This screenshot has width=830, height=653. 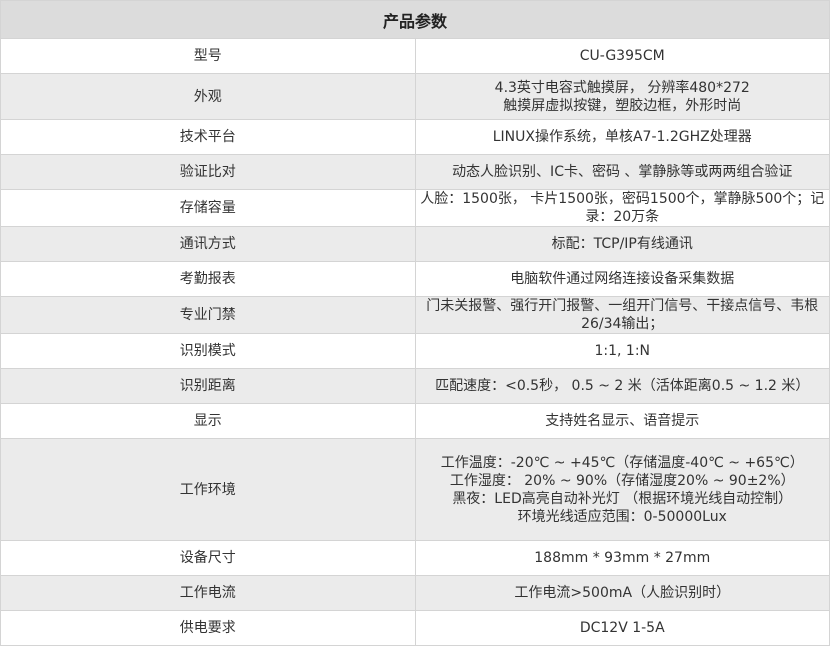 I want to click on value-line: 标配：TCP/IP有线通讯, so click(x=622, y=244).